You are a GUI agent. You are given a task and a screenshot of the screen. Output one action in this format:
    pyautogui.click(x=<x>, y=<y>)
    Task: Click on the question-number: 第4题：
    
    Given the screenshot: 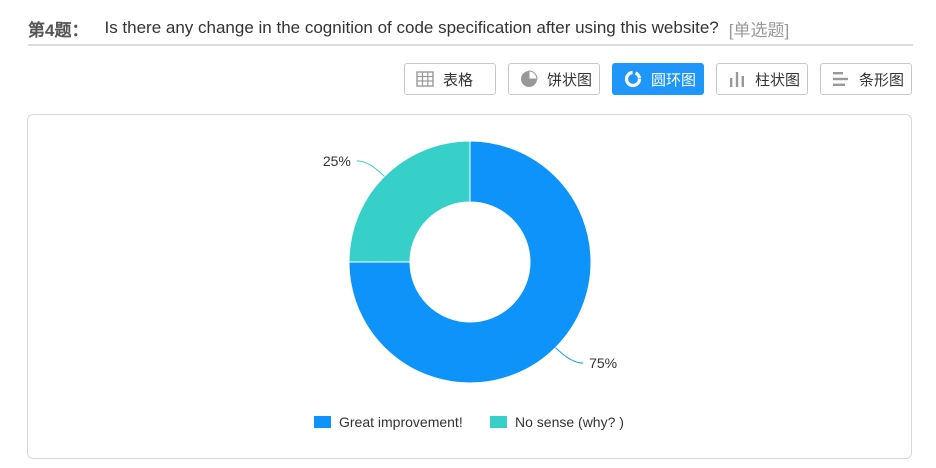 What is the action you would take?
    pyautogui.click(x=58, y=30)
    